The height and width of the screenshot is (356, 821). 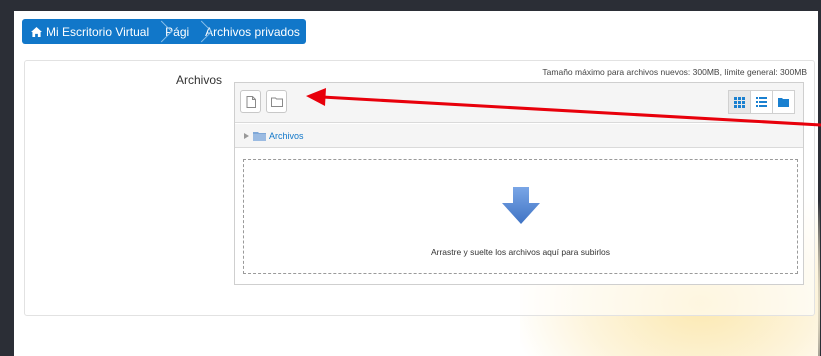 I want to click on view-mode-toggle, so click(x=761, y=102).